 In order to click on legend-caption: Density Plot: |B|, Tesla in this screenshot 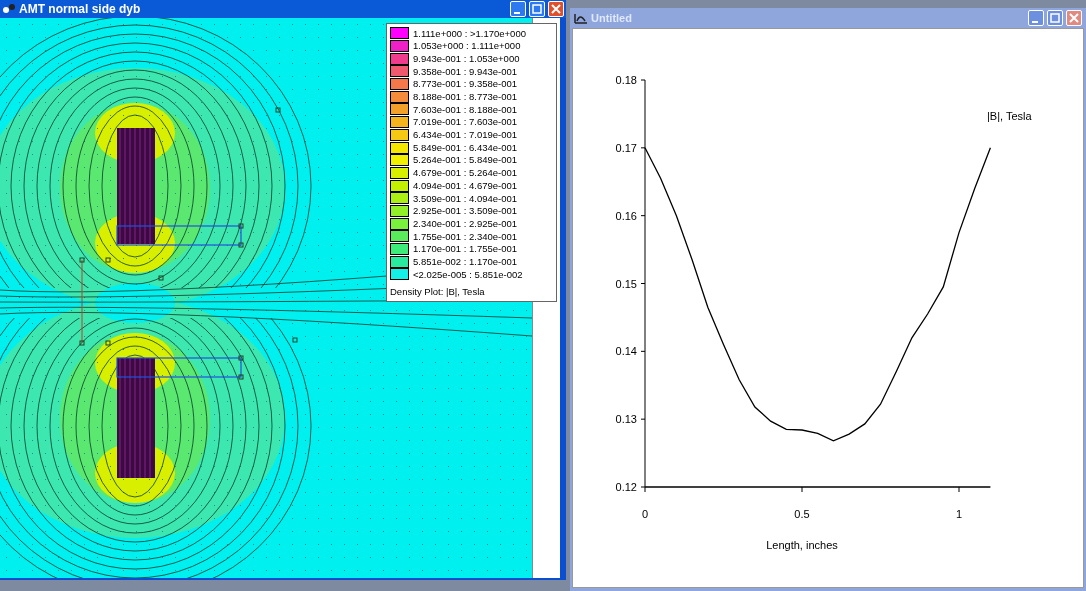, I will do `click(438, 291)`.